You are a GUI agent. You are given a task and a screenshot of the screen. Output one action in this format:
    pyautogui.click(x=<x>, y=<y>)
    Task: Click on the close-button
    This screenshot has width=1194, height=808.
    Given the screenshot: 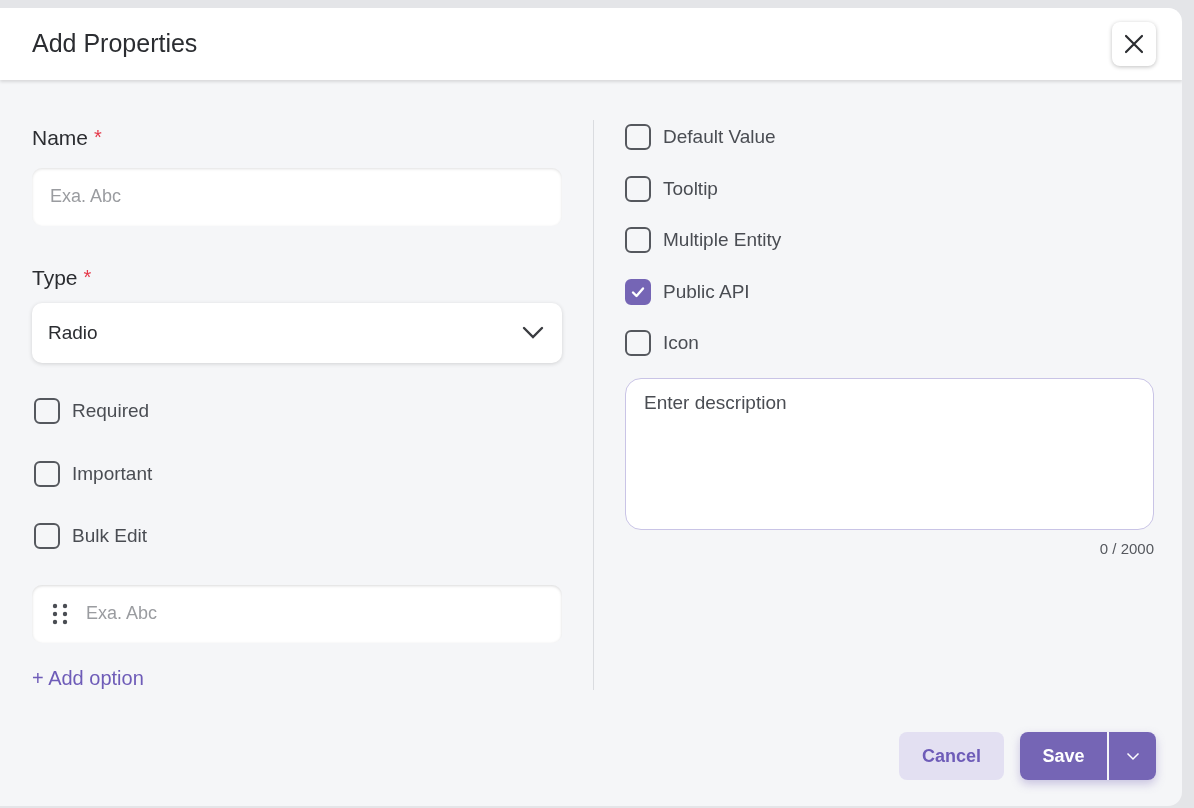 What is the action you would take?
    pyautogui.click(x=1134, y=44)
    